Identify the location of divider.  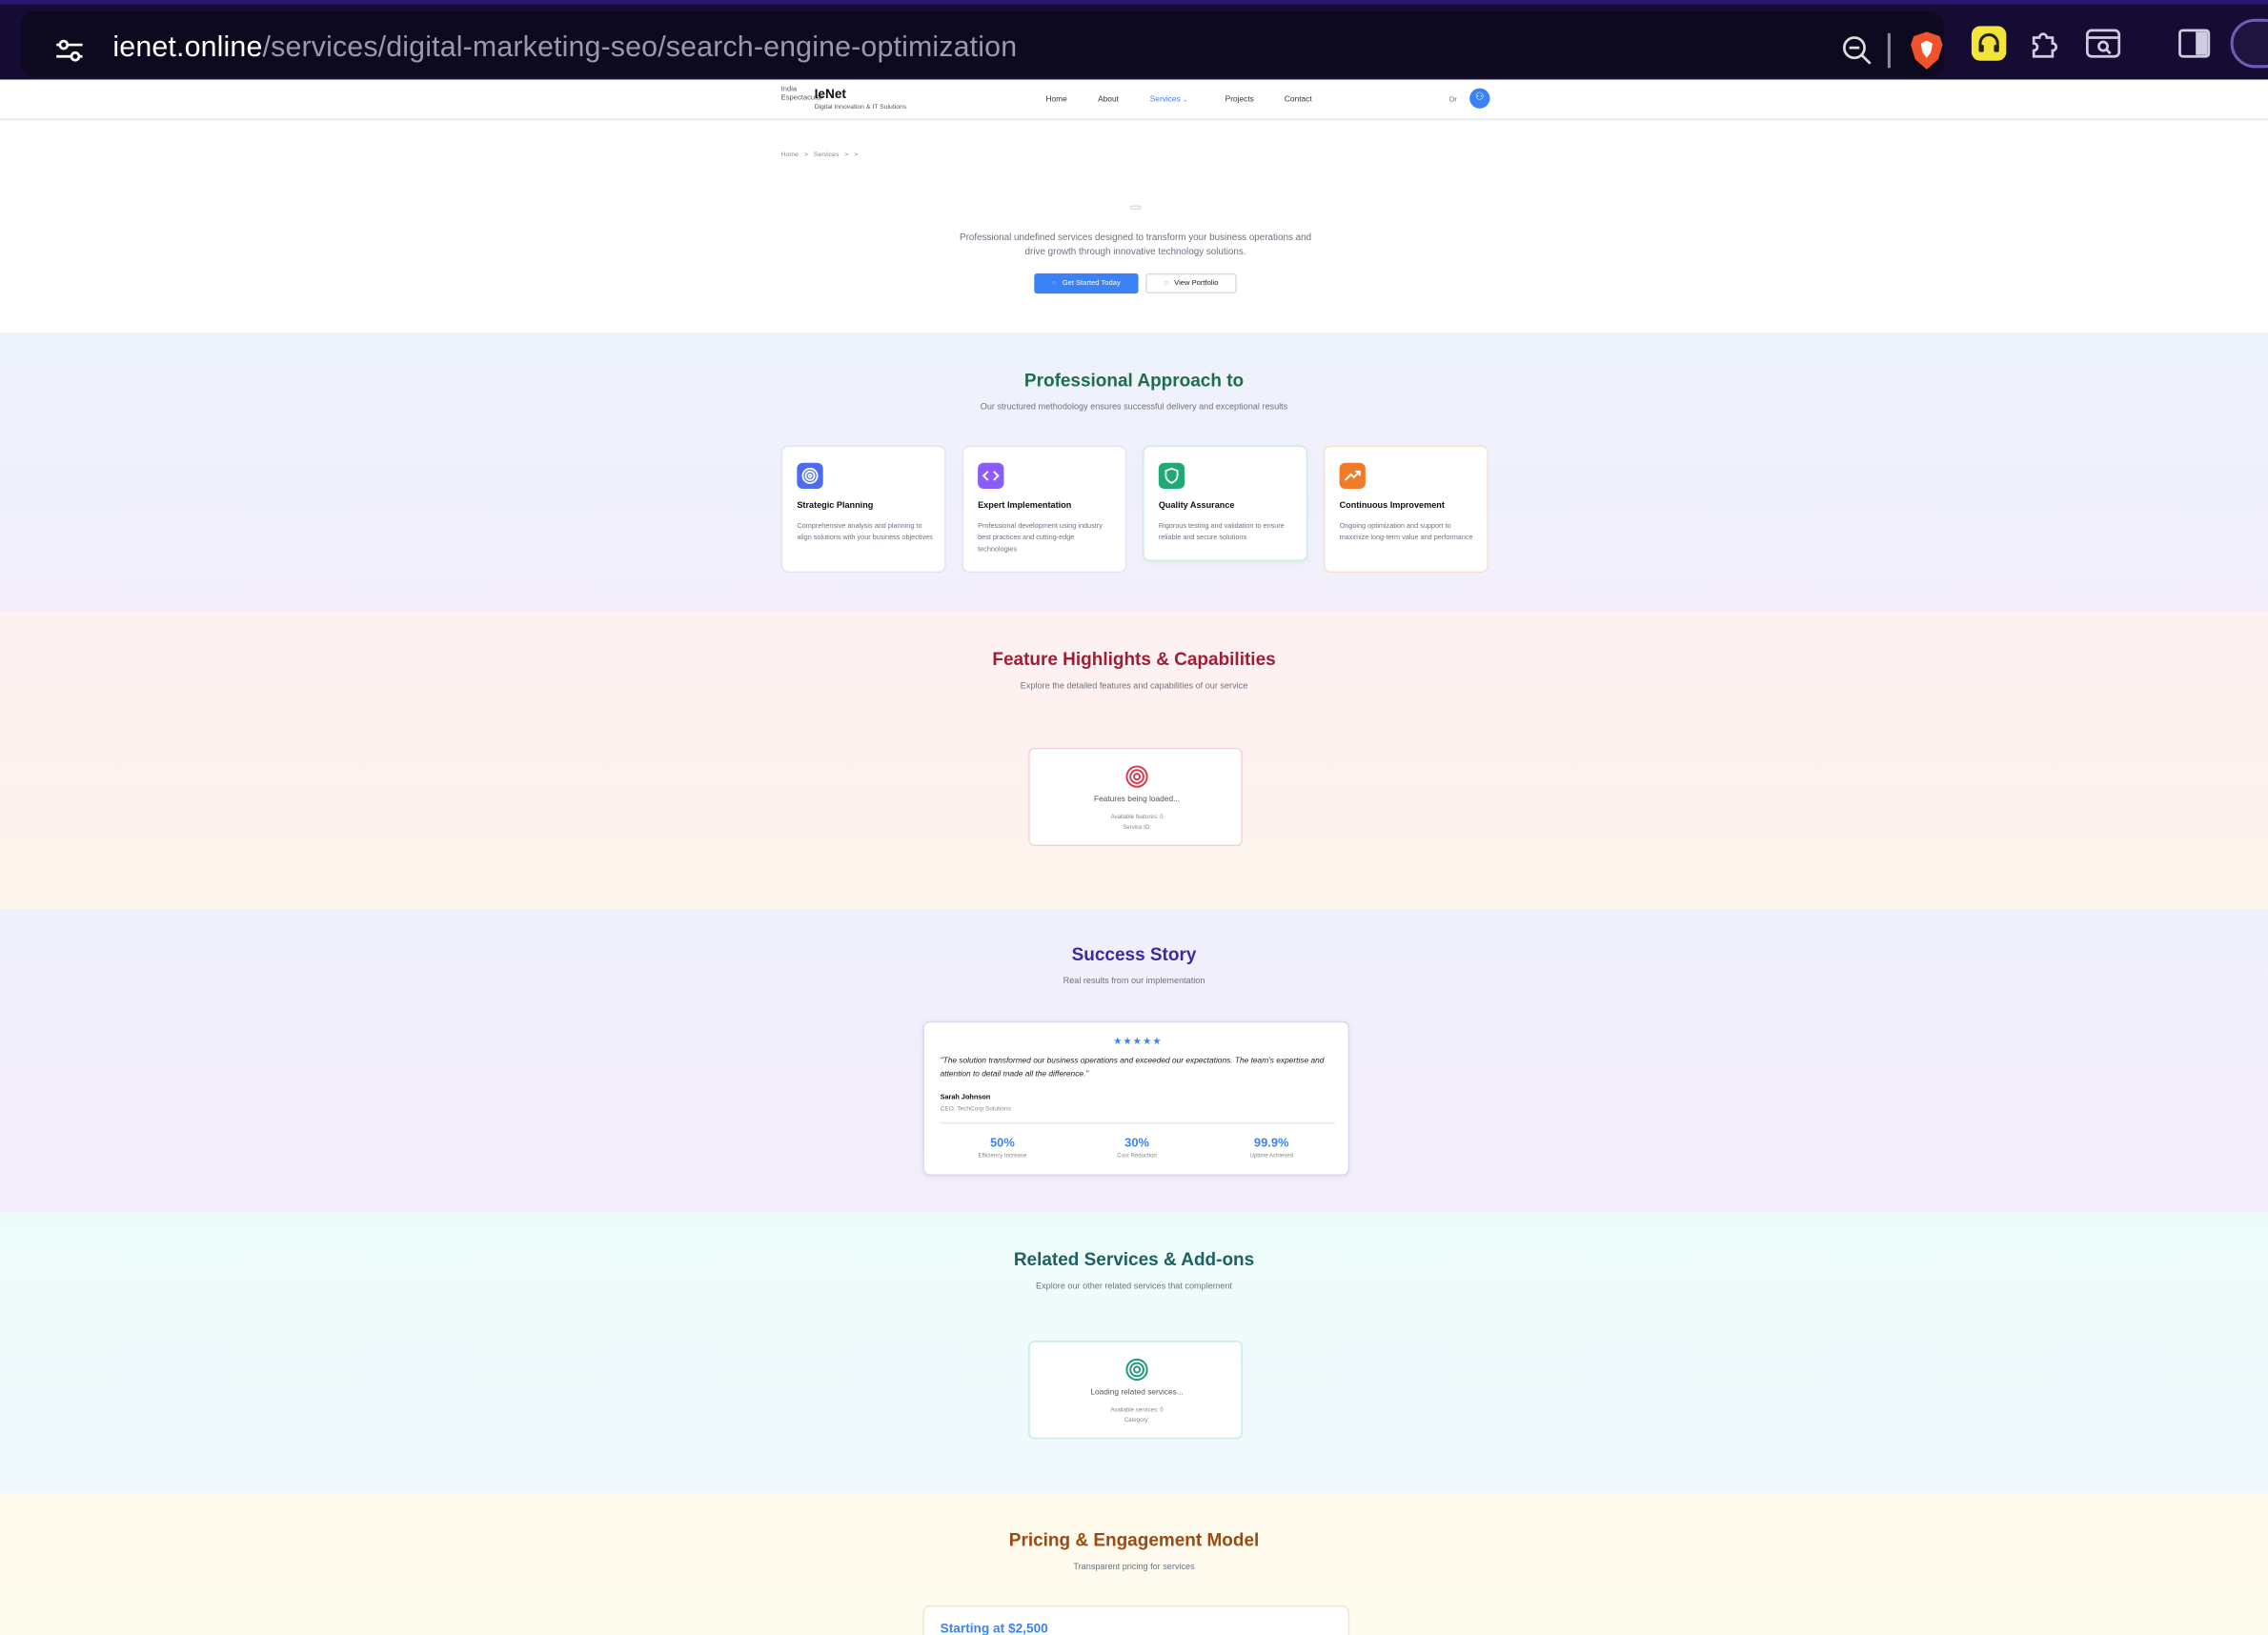
(1138, 1122).